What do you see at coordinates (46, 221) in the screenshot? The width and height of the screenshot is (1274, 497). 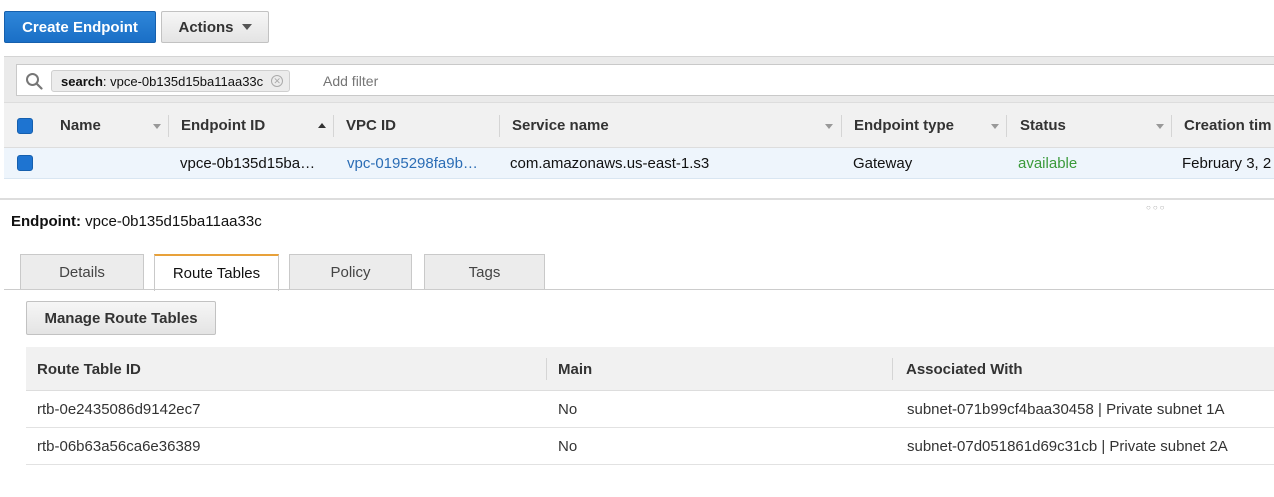 I see `endpoint-label: Endpoint:` at bounding box center [46, 221].